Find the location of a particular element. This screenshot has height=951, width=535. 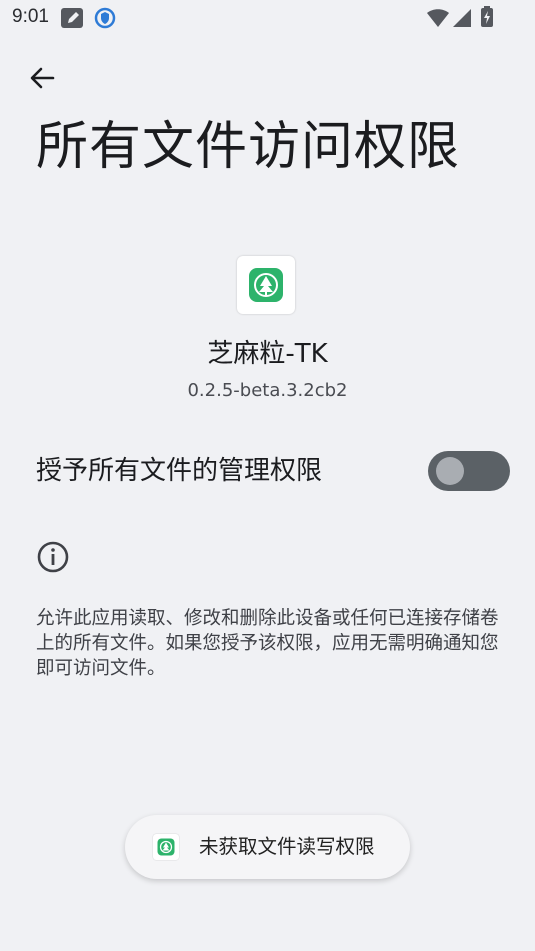

manage-all-files-switch is located at coordinates (469, 471).